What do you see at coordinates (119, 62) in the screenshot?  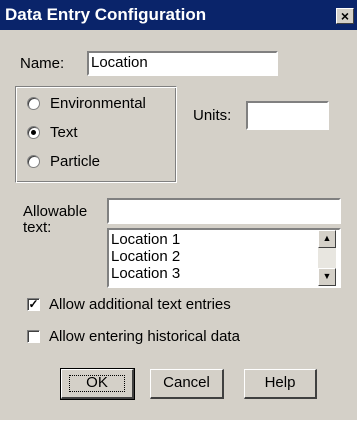 I see `name-input-value: Location` at bounding box center [119, 62].